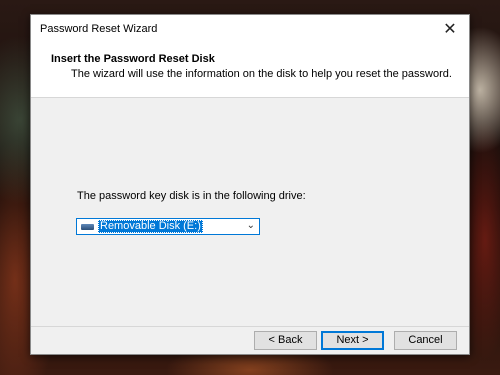  What do you see at coordinates (285, 340) in the screenshot?
I see `back-button: < Back` at bounding box center [285, 340].